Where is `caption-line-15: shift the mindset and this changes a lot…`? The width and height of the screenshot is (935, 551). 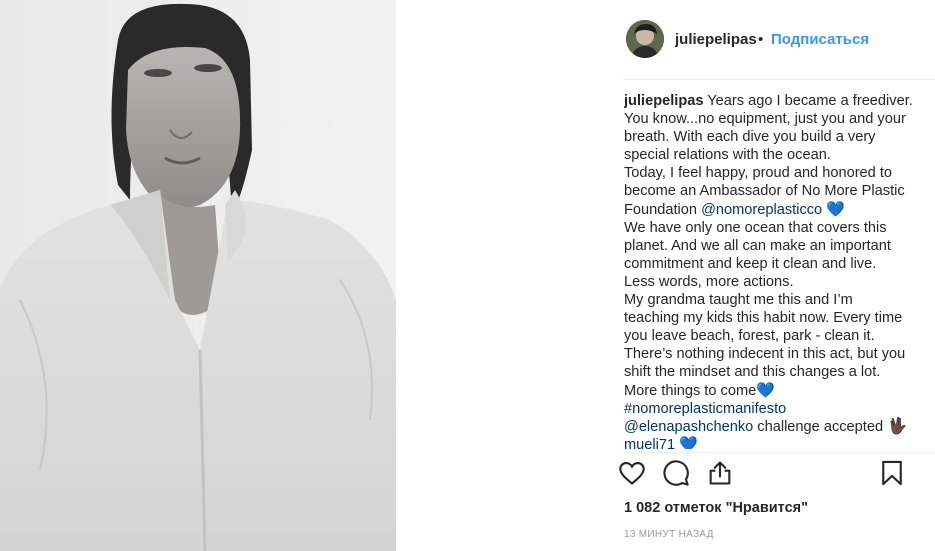
caption-line-15: shift the mindset and this changes a lot… is located at coordinates (752, 372).